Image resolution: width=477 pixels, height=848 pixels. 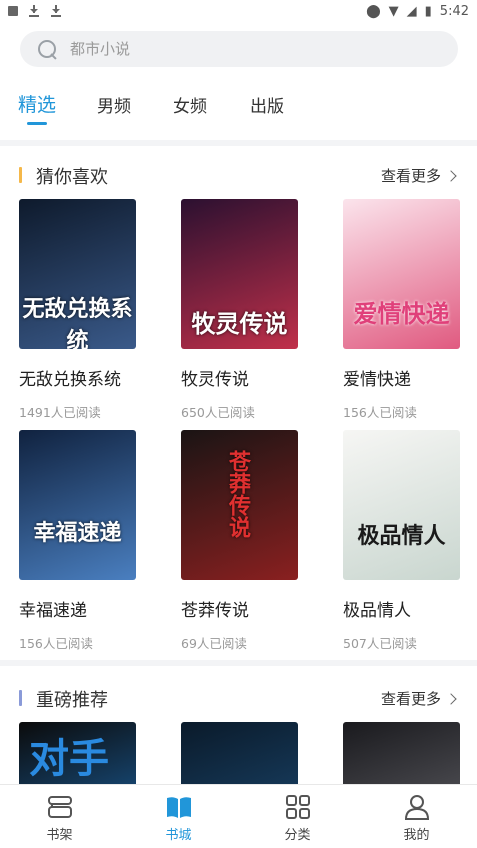 I want to click on battery-icon: ▮, so click(x=428, y=11).